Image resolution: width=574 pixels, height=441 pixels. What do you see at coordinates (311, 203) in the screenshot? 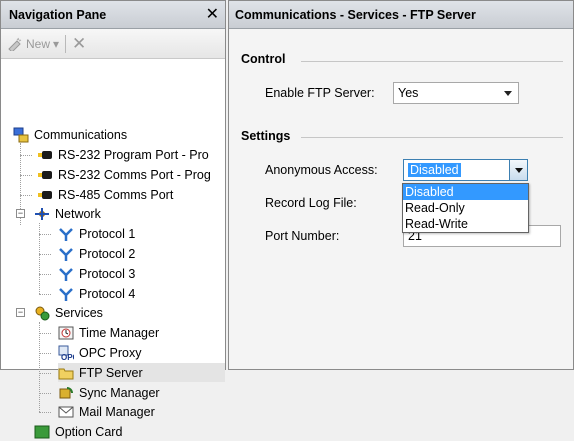
I see `record-log-label: Record Log File:` at bounding box center [311, 203].